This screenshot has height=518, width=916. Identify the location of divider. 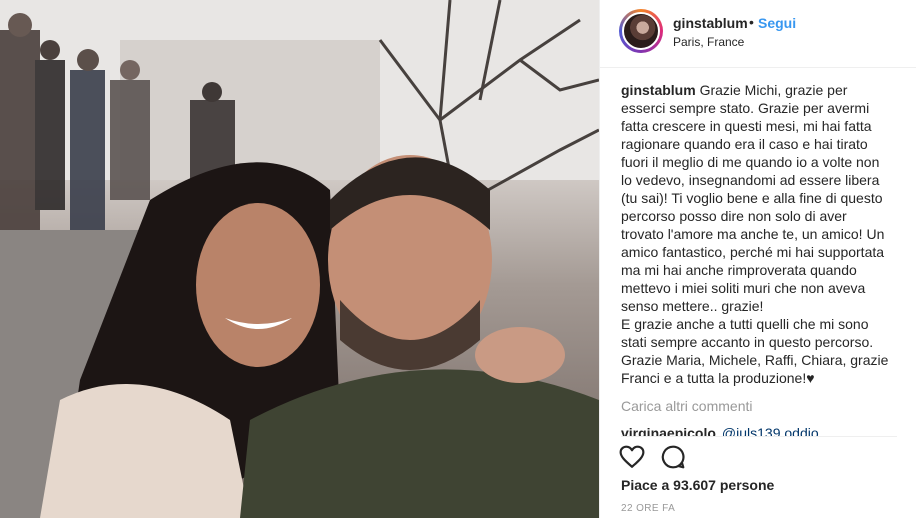
(759, 436).